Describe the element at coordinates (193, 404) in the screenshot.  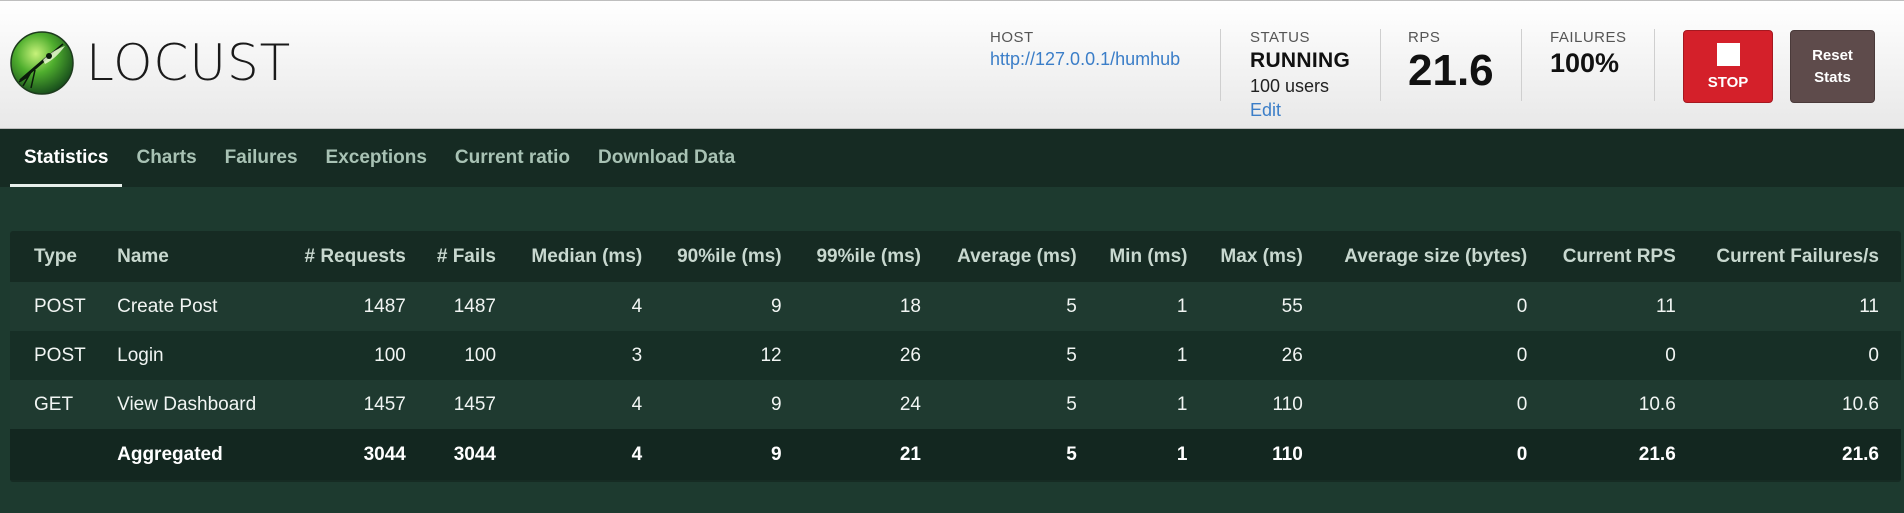
I see `table-cell: View Dashboard` at that location.